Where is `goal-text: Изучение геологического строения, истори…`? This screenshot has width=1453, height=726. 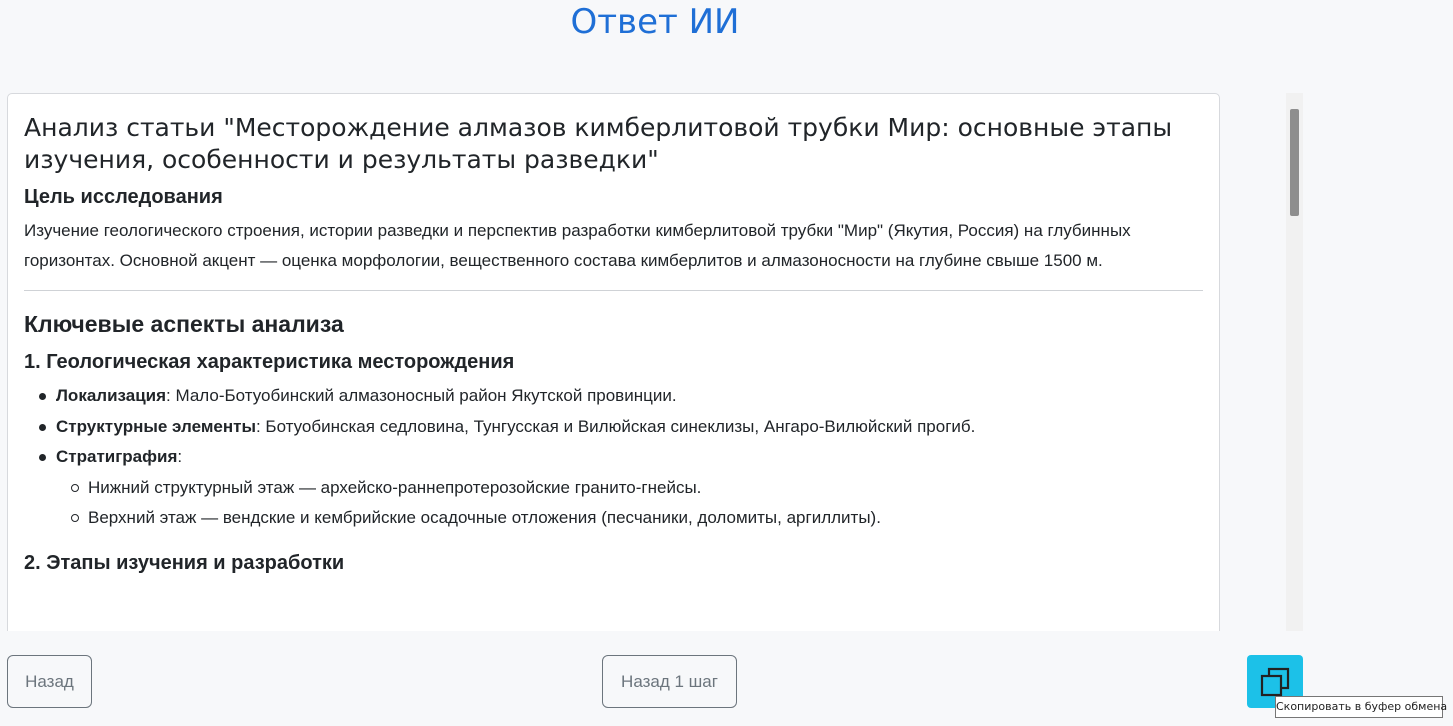 goal-text: Изучение геологического строения, истори… is located at coordinates (577, 245).